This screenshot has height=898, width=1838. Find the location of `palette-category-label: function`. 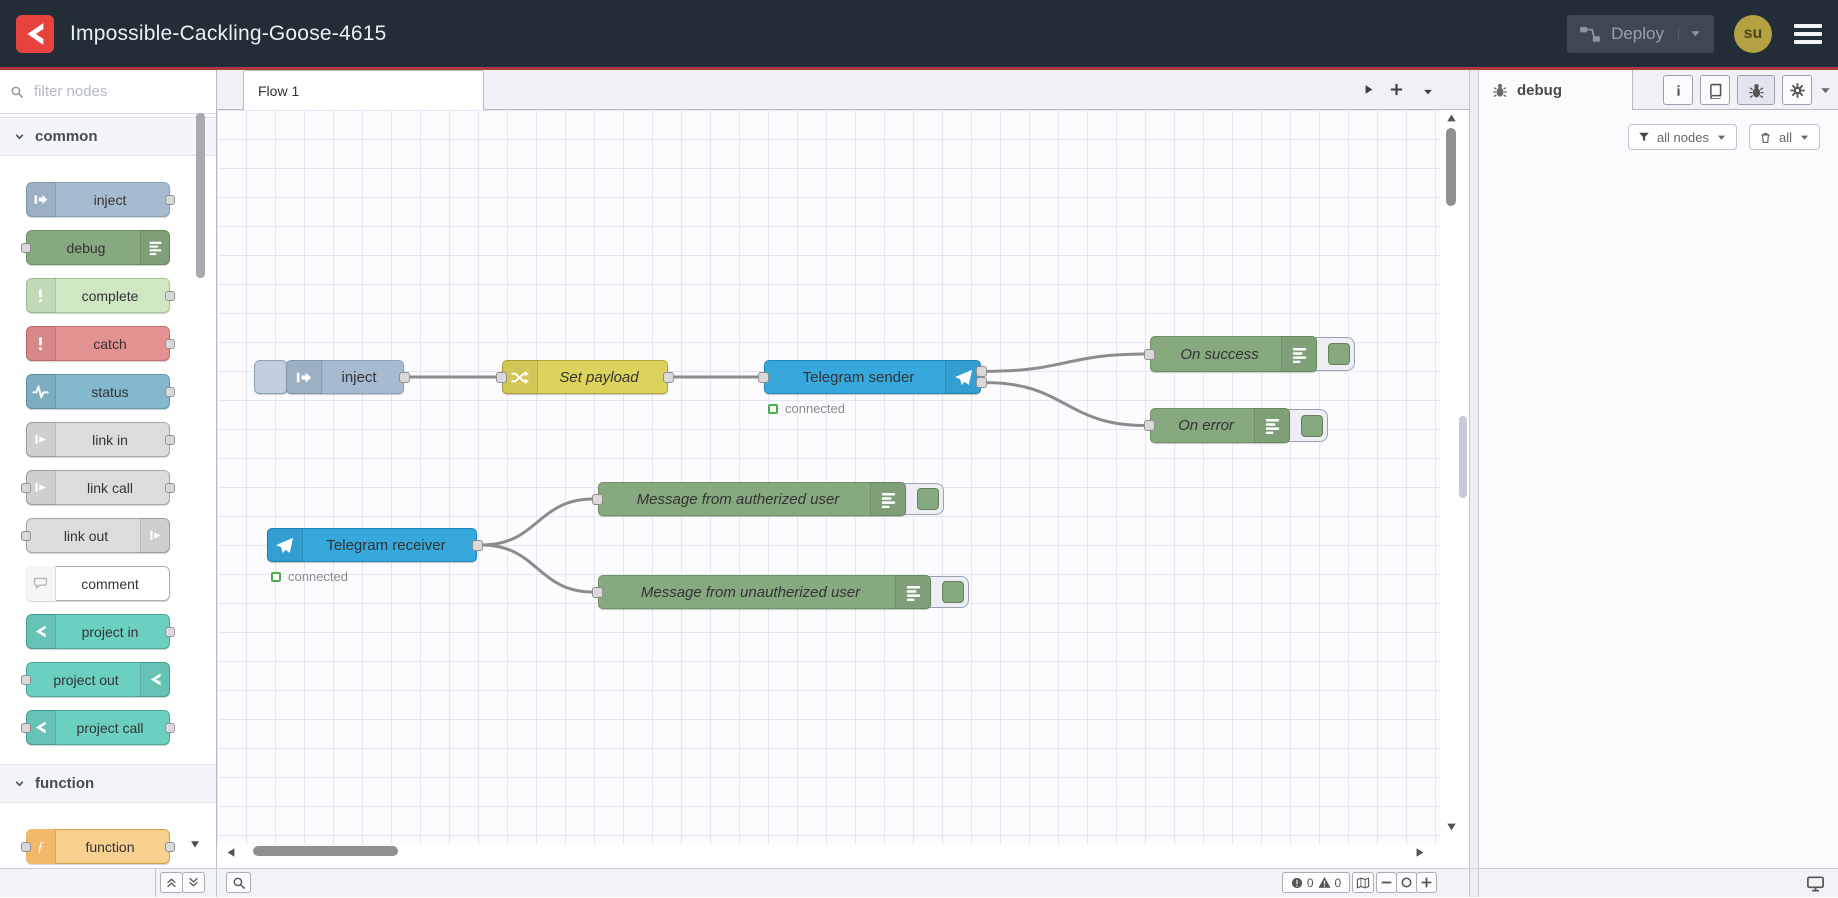

palette-category-label: function is located at coordinates (65, 783).